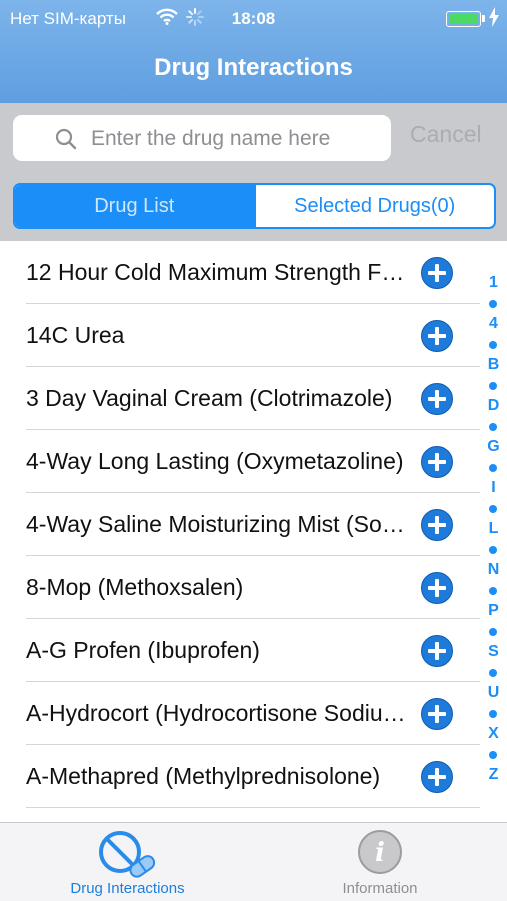 The image size is (507, 901). I want to click on list-item: 3 Day Vaginal Cream (Clotrimazole), so click(240, 398).